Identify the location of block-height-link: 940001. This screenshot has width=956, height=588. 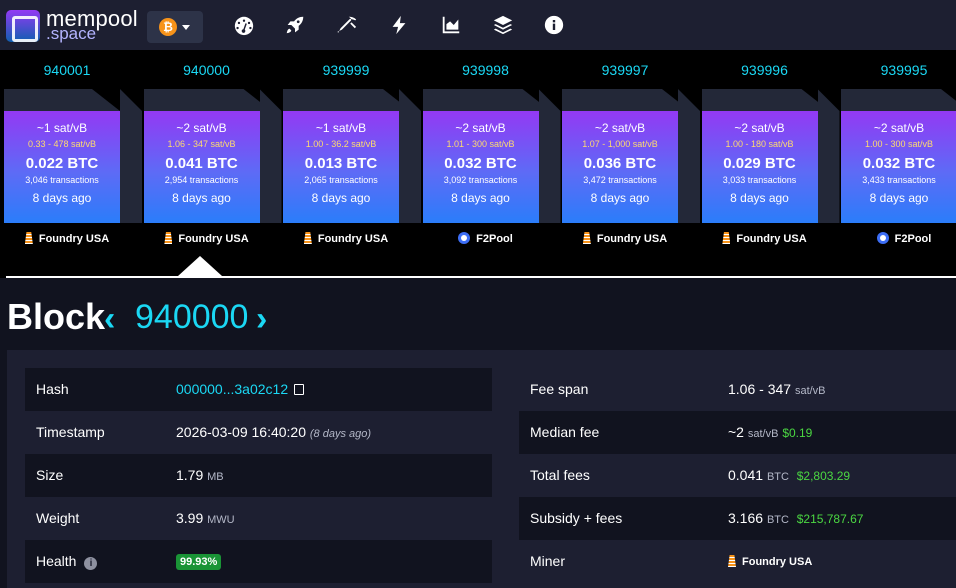
(67, 70).